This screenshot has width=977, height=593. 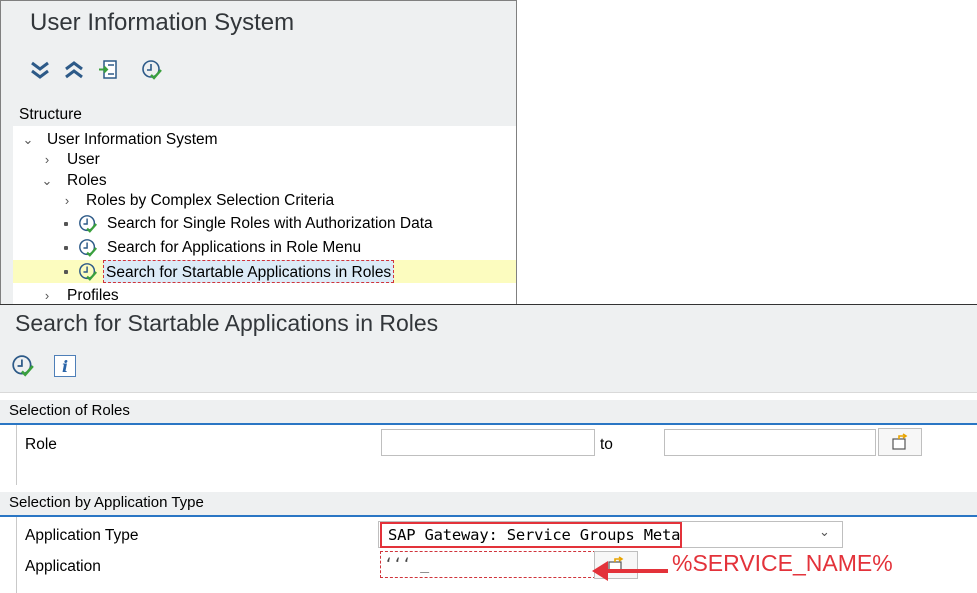 I want to click on app-type-label: Application Type, so click(x=82, y=535).